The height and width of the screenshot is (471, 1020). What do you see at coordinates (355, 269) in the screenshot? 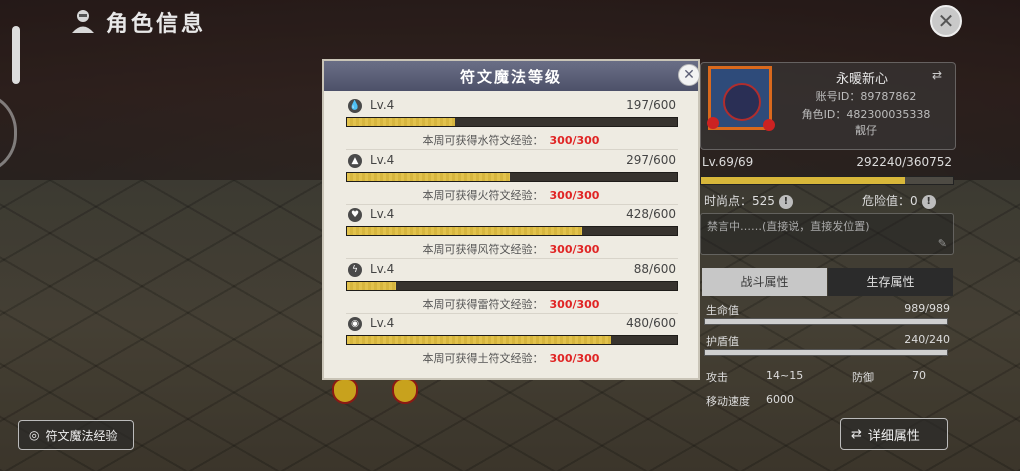
I see `thunder-icon: ϟ` at bounding box center [355, 269].